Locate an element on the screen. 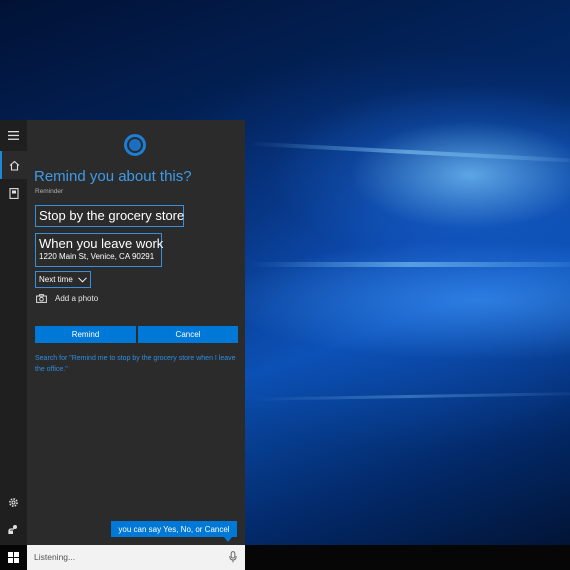 Image resolution: width=570 pixels, height=570 pixels. notebook-icon is located at coordinates (13, 193).